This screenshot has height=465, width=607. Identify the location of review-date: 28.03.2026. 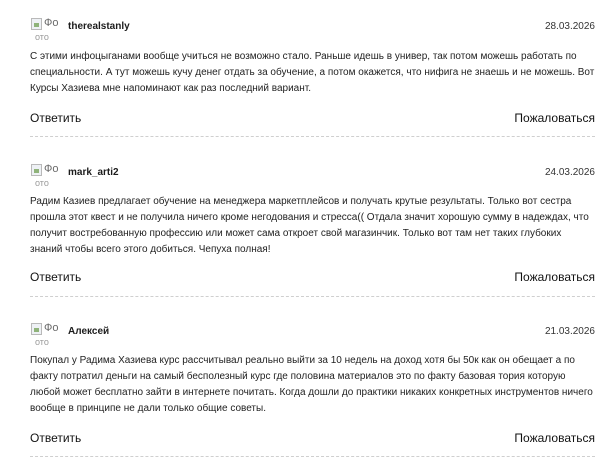
(569, 26).